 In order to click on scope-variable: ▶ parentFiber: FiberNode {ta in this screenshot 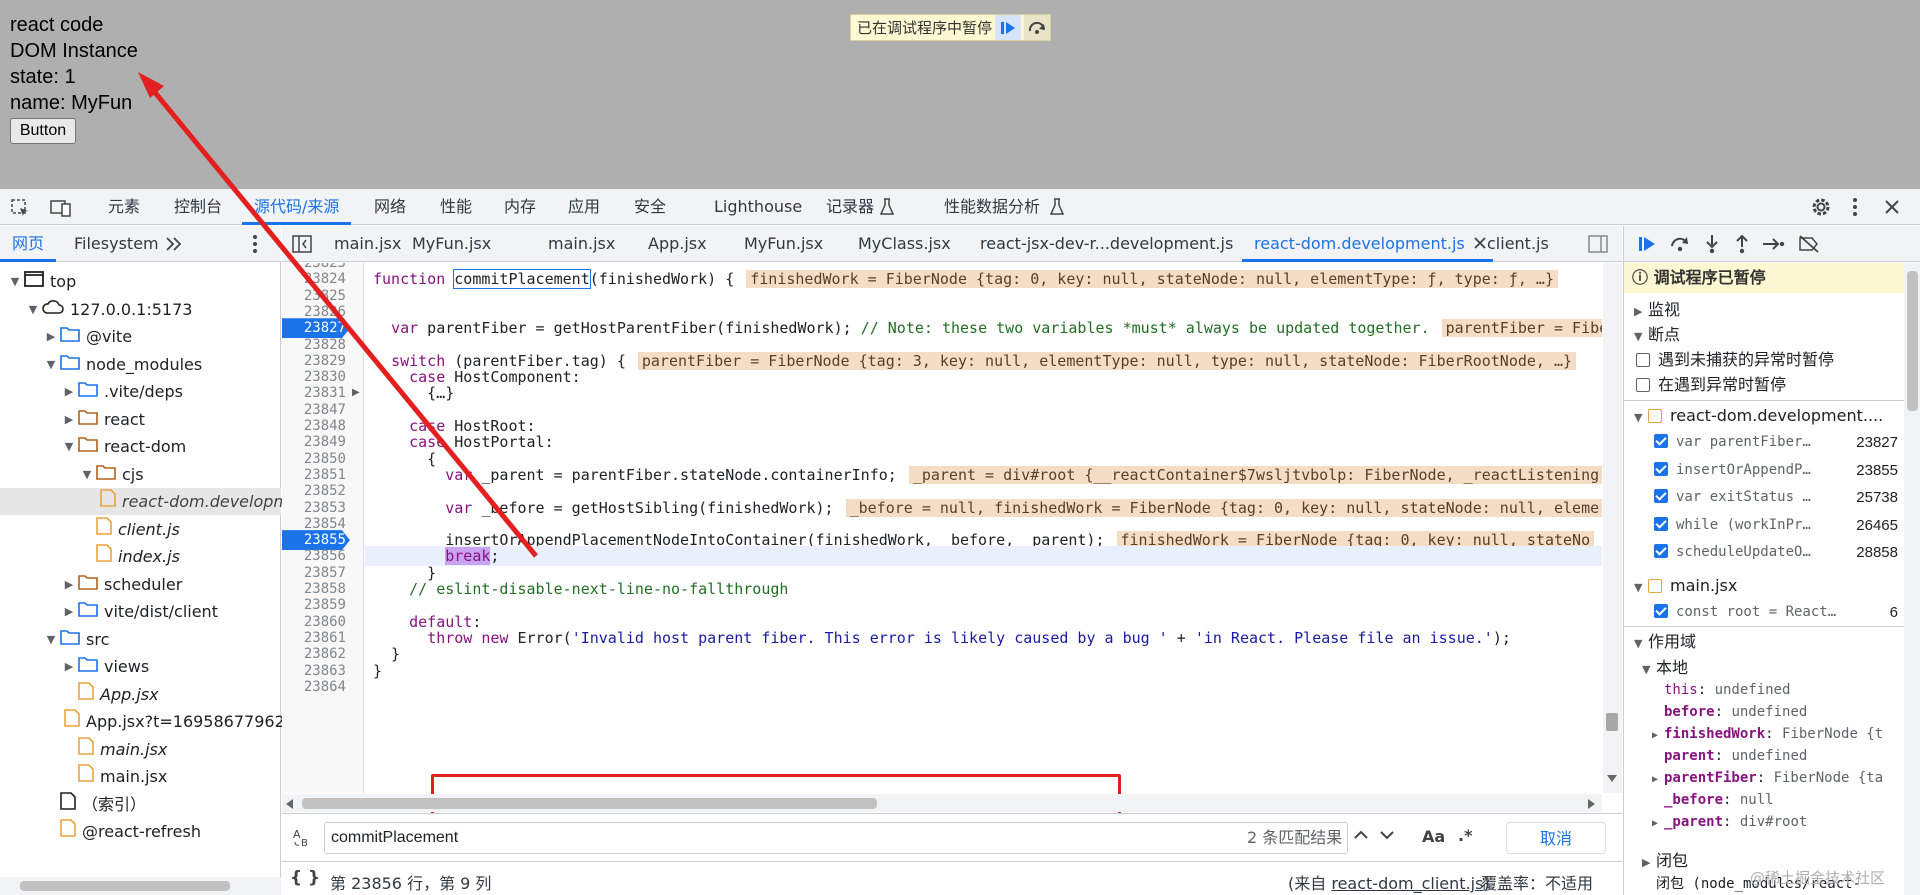, I will do `click(1782, 778)`.